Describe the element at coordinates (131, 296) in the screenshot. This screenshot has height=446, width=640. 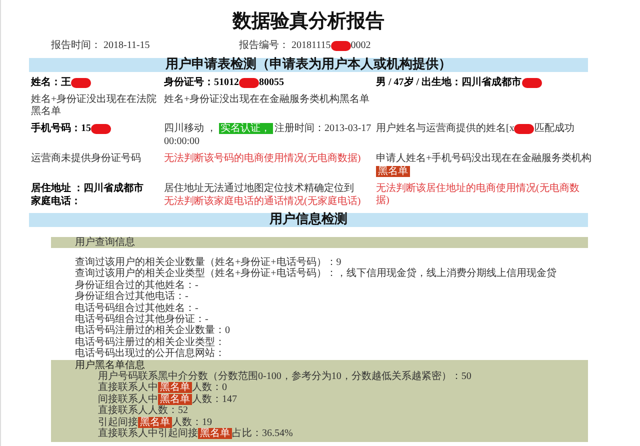
I see `info-text: 身份证组合过其他电话：-` at that location.